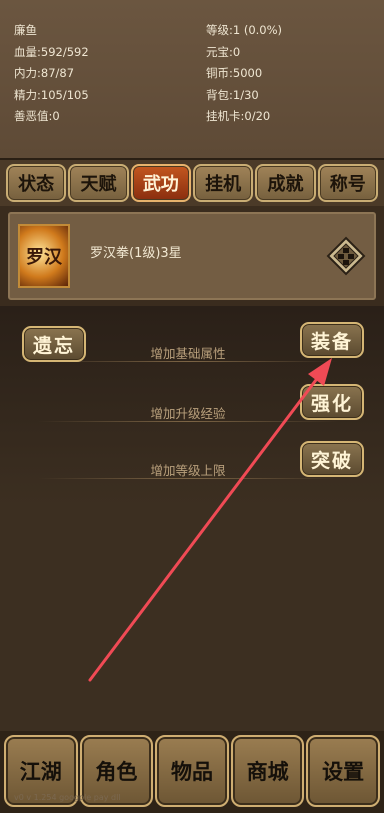  I want to click on tab-martial-arts: 武功, so click(160, 183).